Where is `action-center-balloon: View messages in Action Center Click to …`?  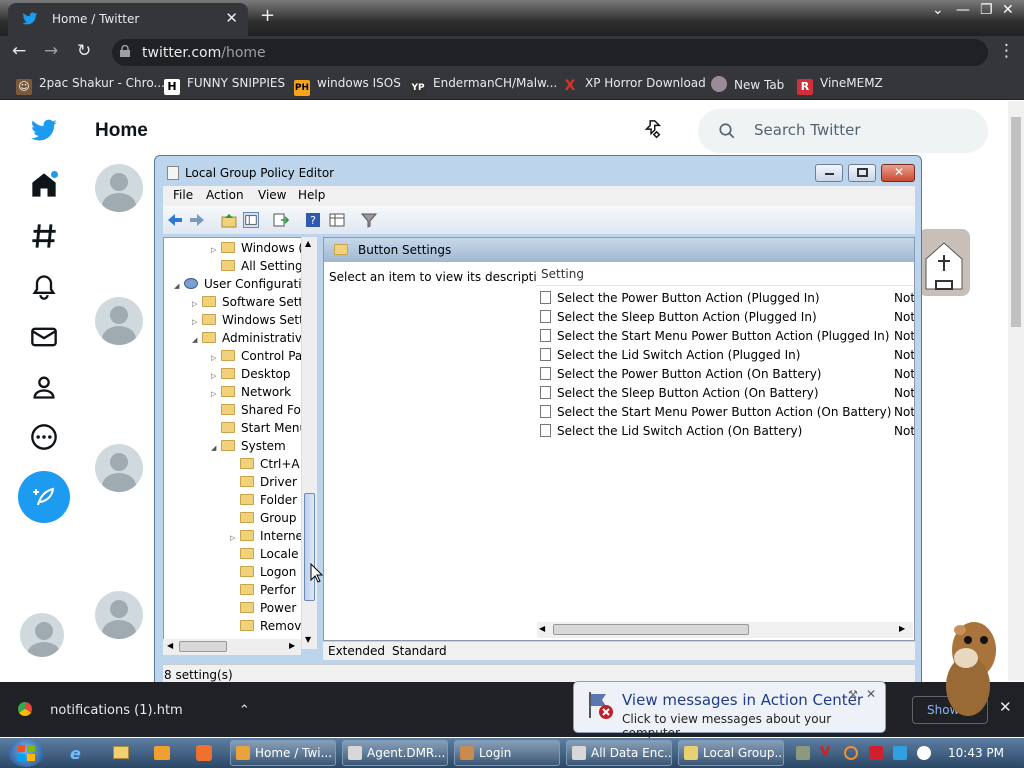 action-center-balloon: View messages in Action Center Click to … is located at coordinates (729, 710).